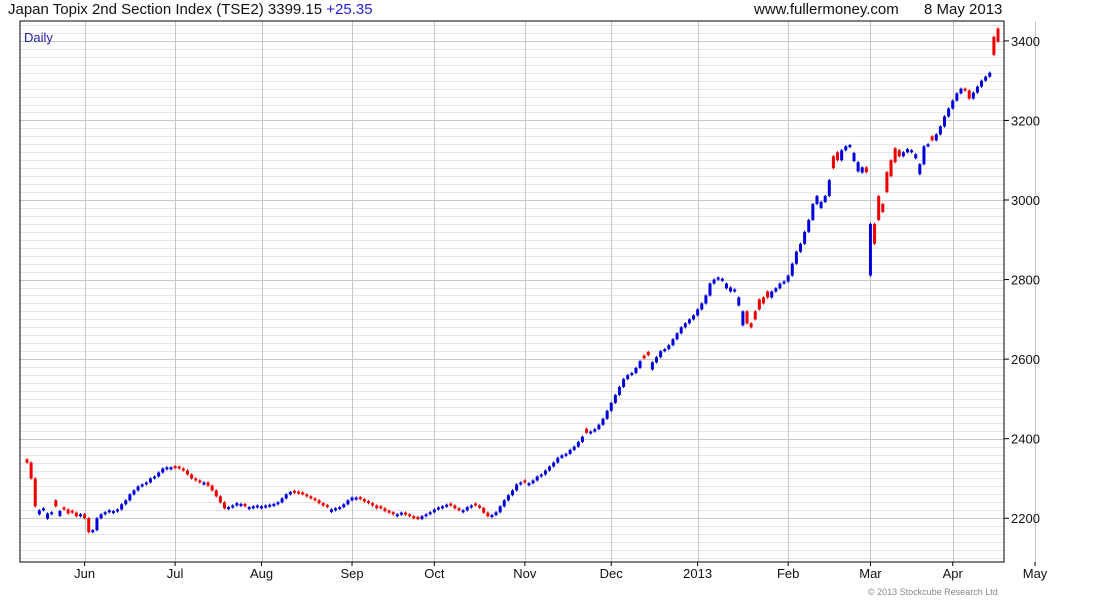 The height and width of the screenshot is (600, 1100). What do you see at coordinates (261, 573) in the screenshot?
I see `x-tick-label: Aug` at bounding box center [261, 573].